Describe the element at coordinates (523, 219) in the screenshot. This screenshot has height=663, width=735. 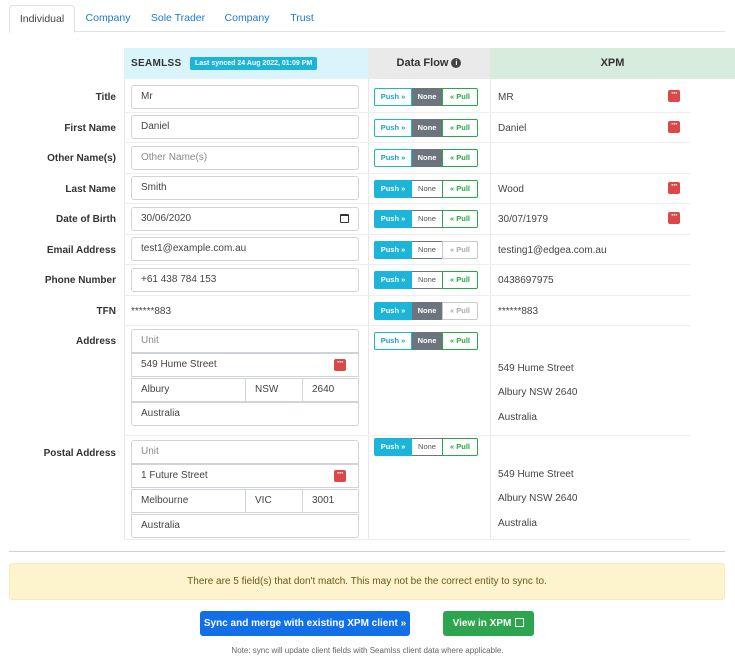
I see `xpm-date-of-birth-value: 30/07/1979` at that location.